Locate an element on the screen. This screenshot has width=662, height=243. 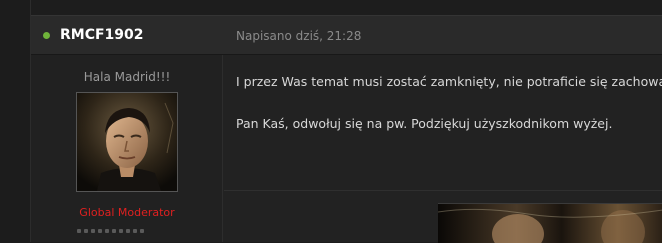
post-top-strip is located at coordinates (346, 7).